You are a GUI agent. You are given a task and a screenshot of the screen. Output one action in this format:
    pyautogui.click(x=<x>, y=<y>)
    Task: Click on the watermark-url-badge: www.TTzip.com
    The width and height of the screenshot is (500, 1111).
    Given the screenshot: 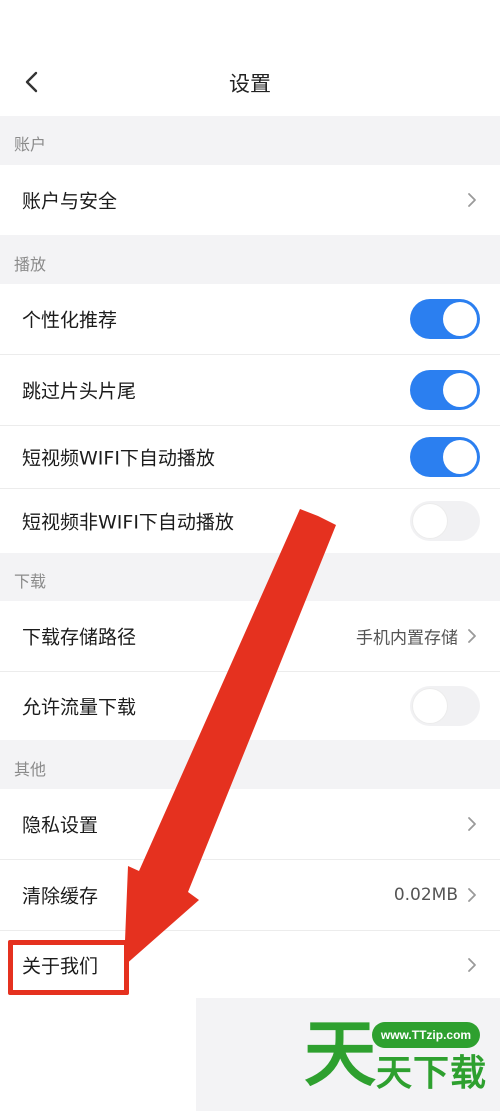 What is the action you would take?
    pyautogui.click(x=426, y=1035)
    